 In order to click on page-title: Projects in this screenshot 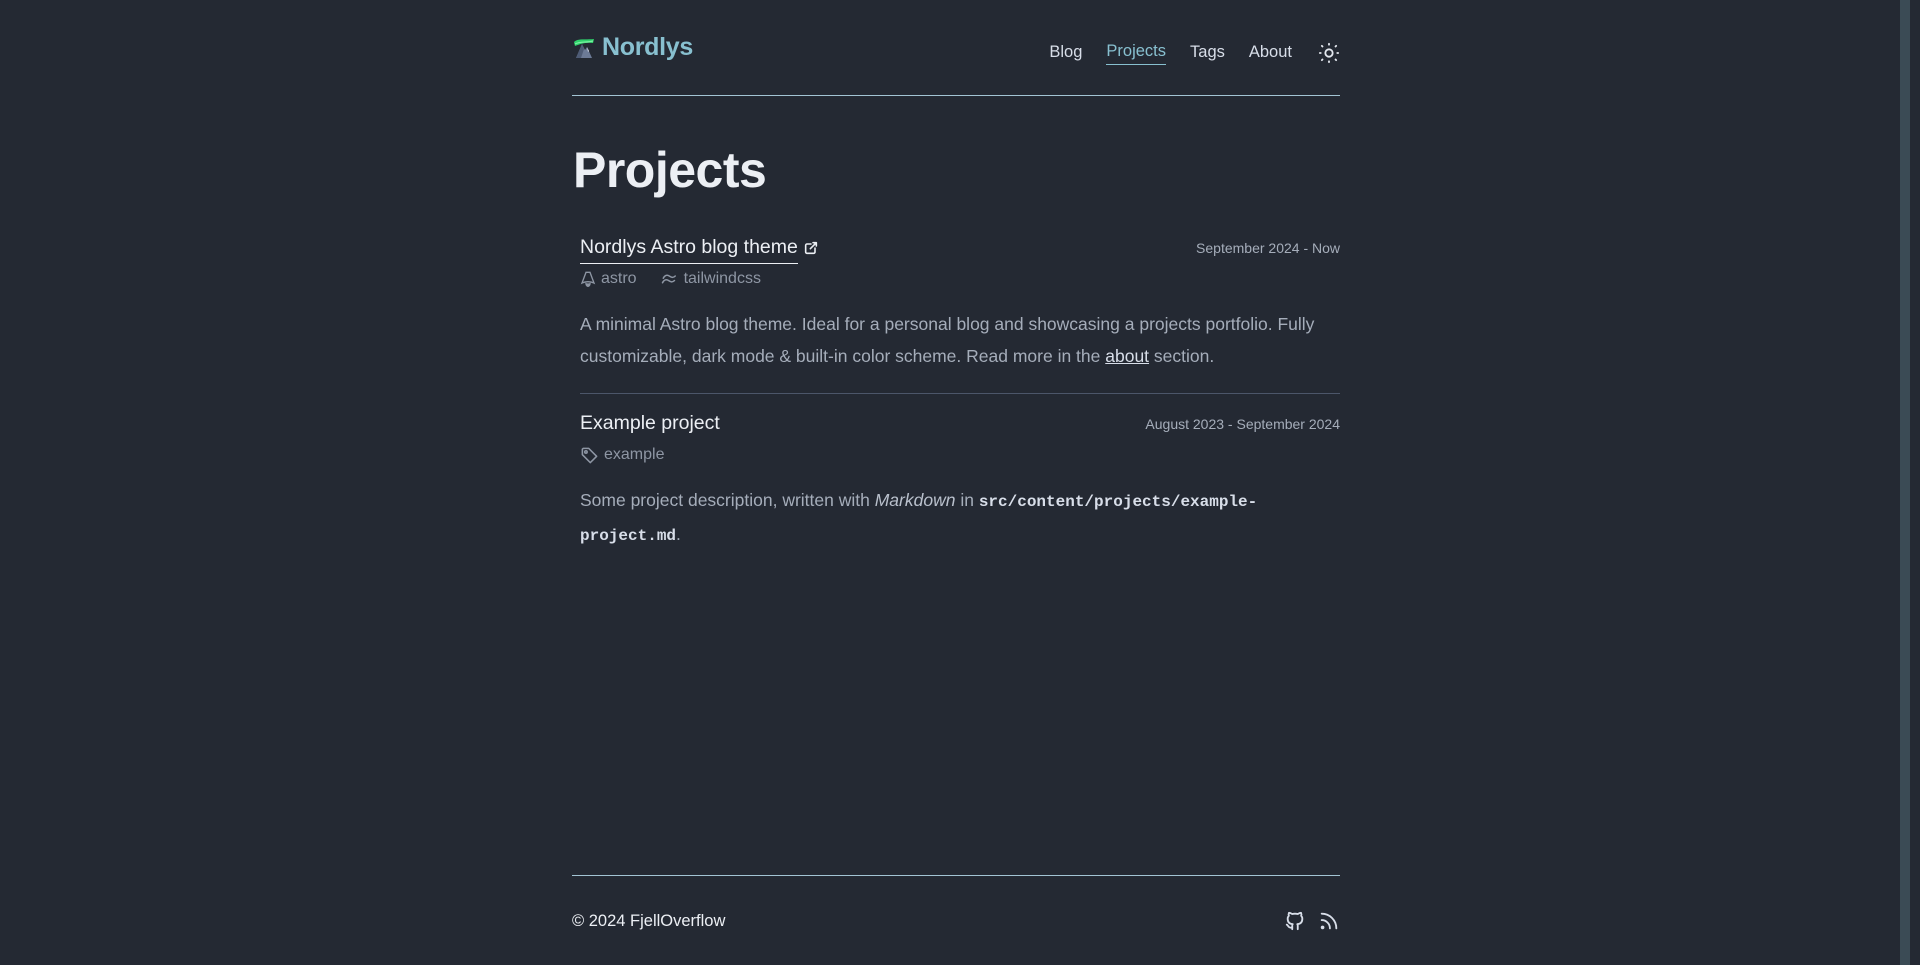, I will do `click(670, 170)`.